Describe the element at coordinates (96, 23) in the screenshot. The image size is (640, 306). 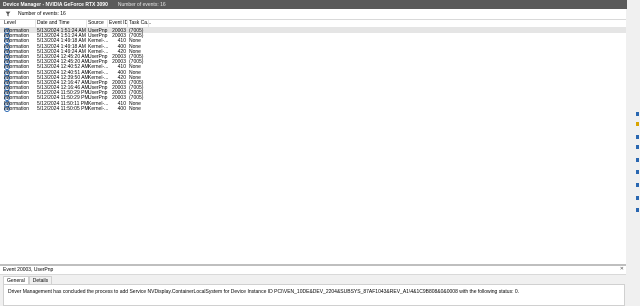
I see `column-header-source: Source` at that location.